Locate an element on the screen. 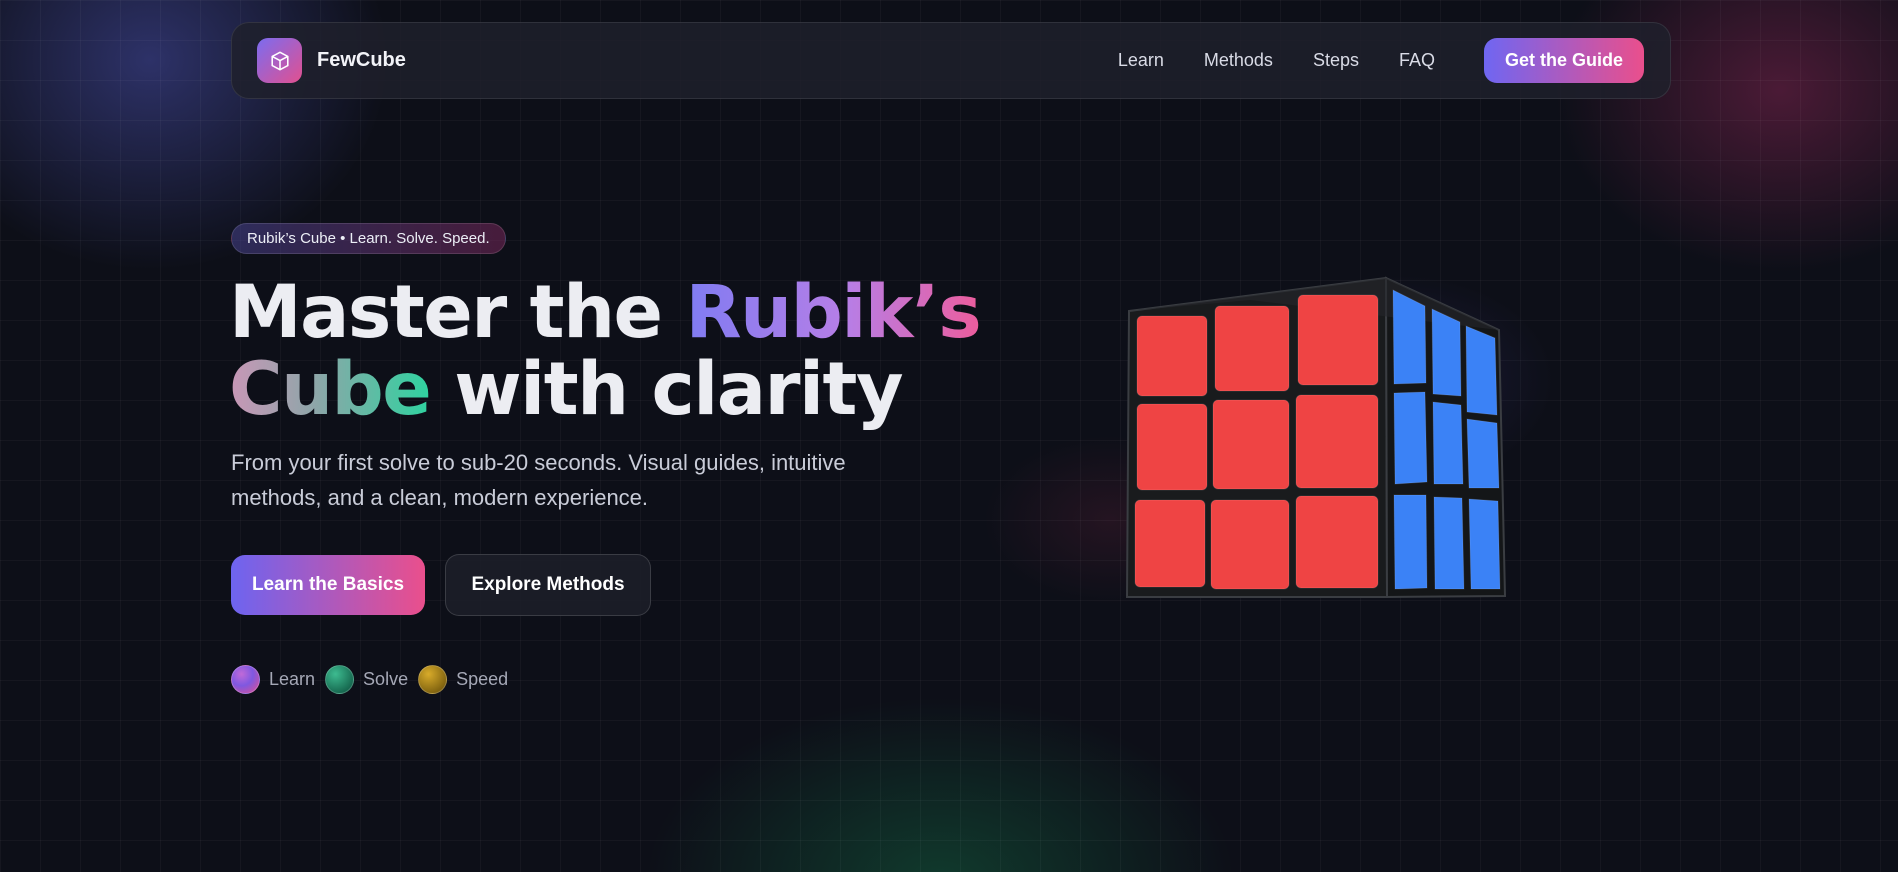  logo is located at coordinates (279, 60).